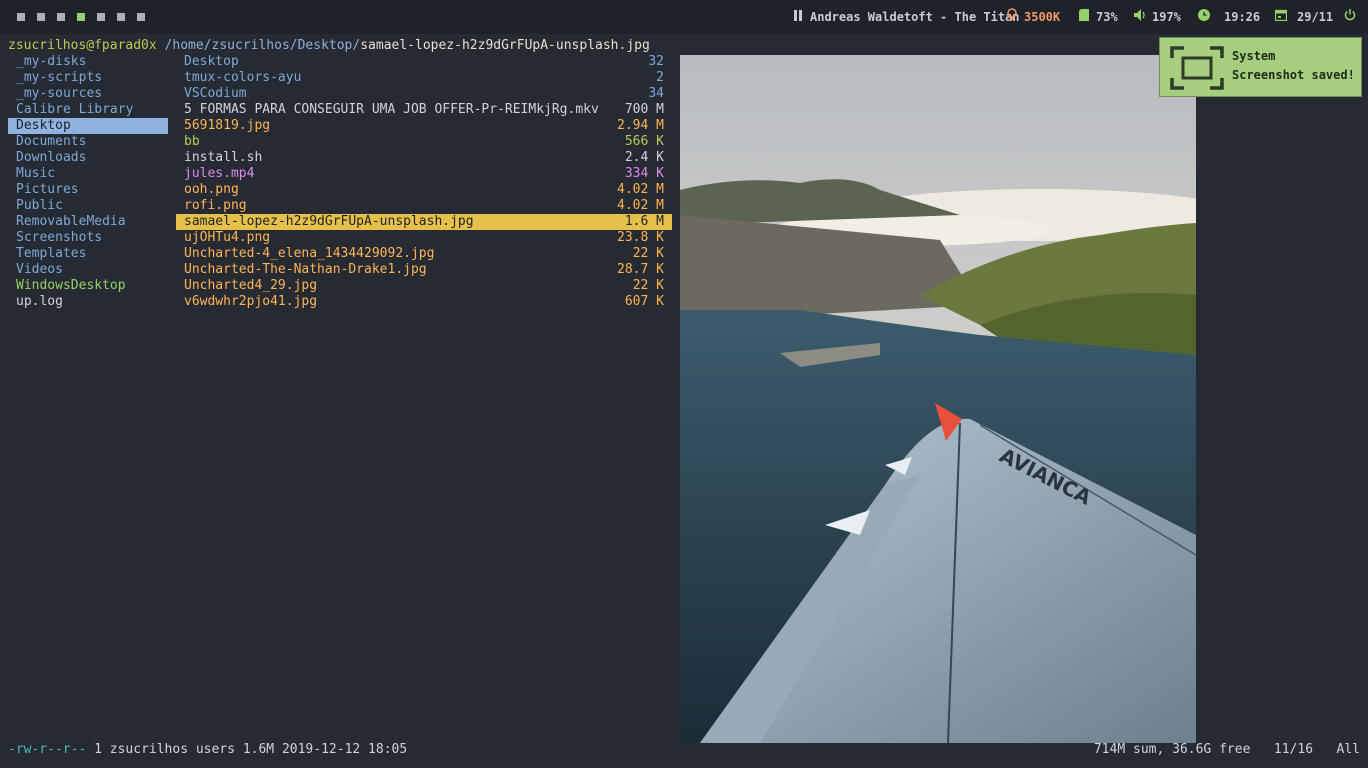 The image size is (1368, 768). What do you see at coordinates (88, 62) in the screenshot?
I see `parent-list-item: _my-disks` at bounding box center [88, 62].